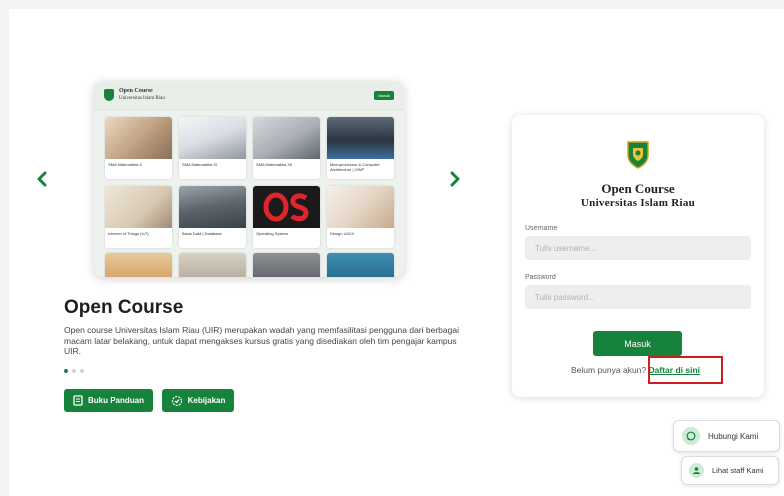 The image size is (784, 496). What do you see at coordinates (274, 164) in the screenshot?
I see `course-caption: SMA Matematika XII` at bounding box center [274, 164].